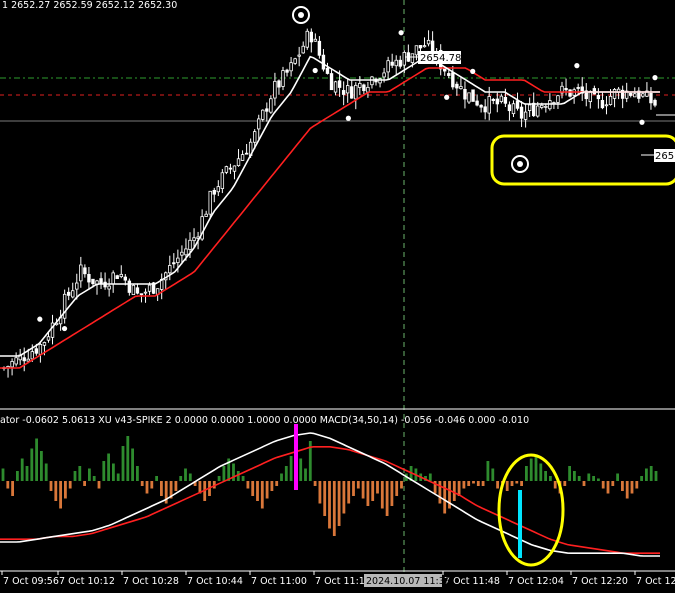 The width and height of the screenshot is (675, 593). I want to click on time-tick-label: 7 Oct 10:44, so click(215, 581).